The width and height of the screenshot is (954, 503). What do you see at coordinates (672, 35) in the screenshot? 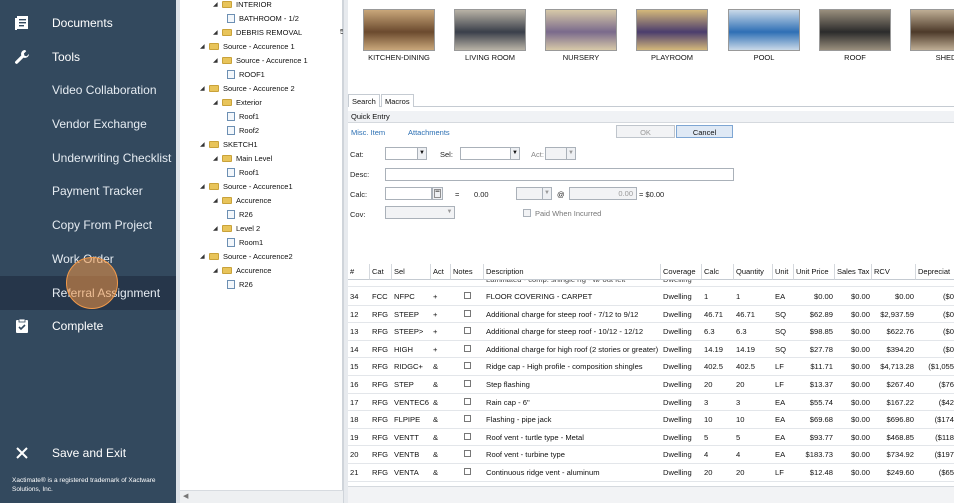
I see `room-template-thumb: PLAYROOM` at bounding box center [672, 35].